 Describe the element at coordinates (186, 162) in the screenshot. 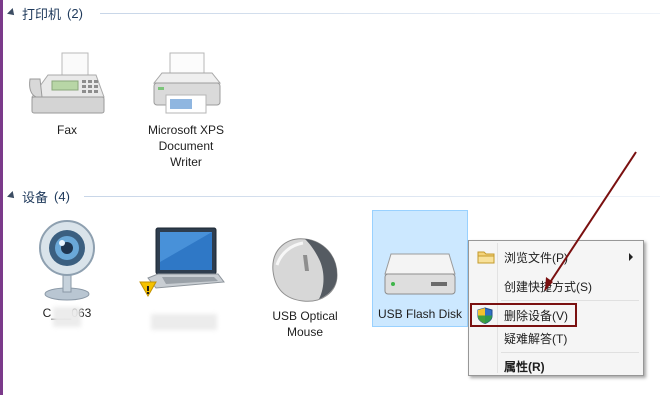

I see `device-label-line: Writer` at that location.